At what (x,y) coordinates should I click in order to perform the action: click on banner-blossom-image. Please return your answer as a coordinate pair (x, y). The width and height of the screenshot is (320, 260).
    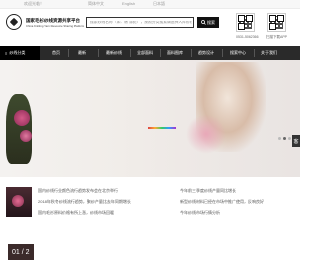
    Looking at the image, I should click on (206, 134).